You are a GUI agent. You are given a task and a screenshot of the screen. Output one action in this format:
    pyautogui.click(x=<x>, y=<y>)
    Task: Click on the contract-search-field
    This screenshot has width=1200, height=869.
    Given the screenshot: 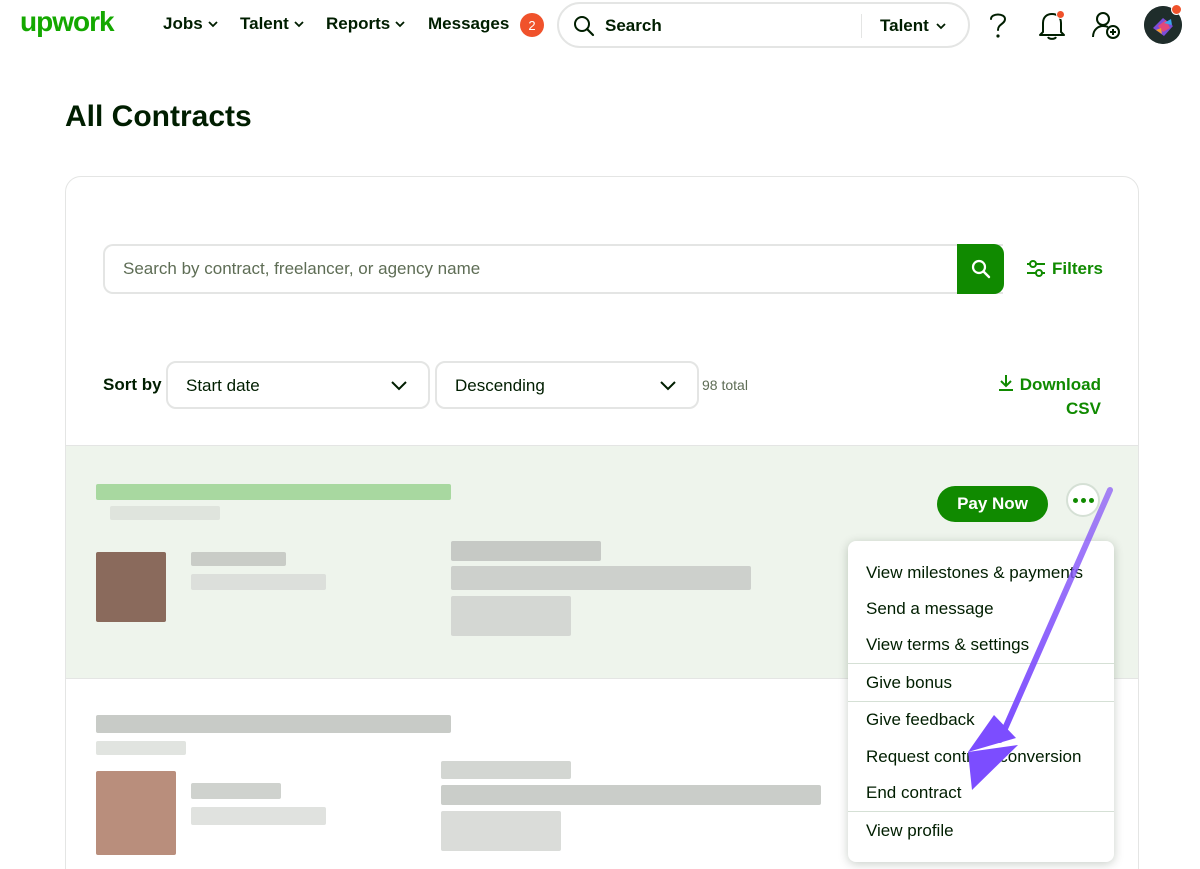 What is the action you would take?
    pyautogui.click(x=553, y=269)
    